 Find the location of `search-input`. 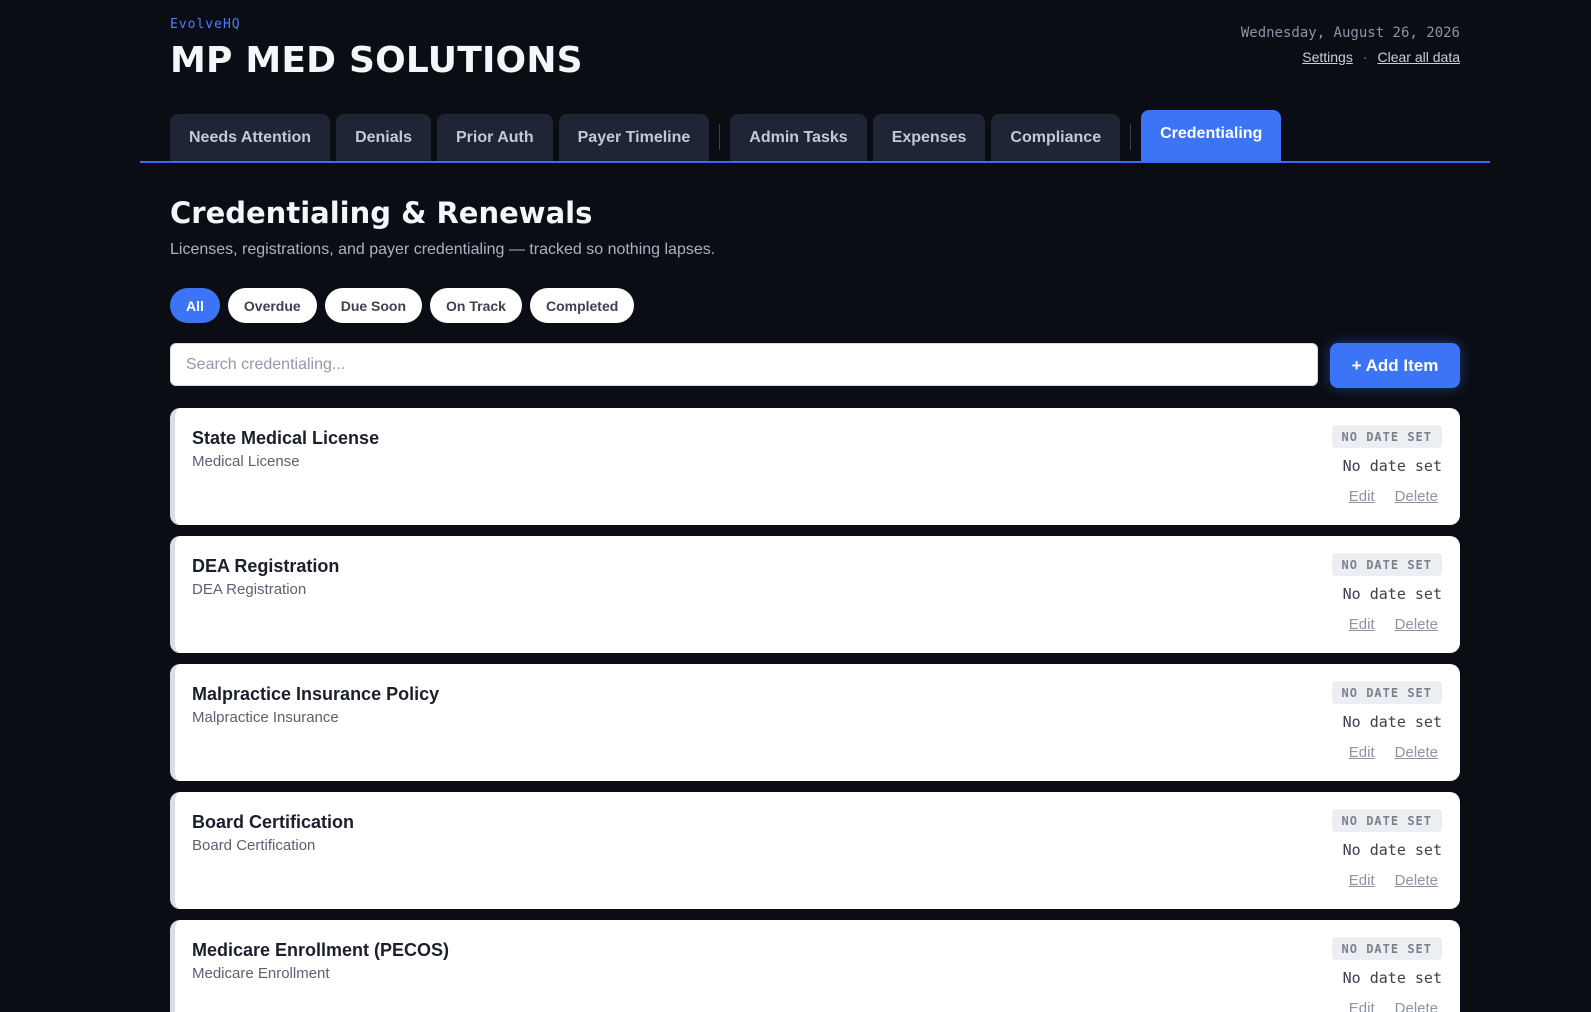

search-input is located at coordinates (744, 364).